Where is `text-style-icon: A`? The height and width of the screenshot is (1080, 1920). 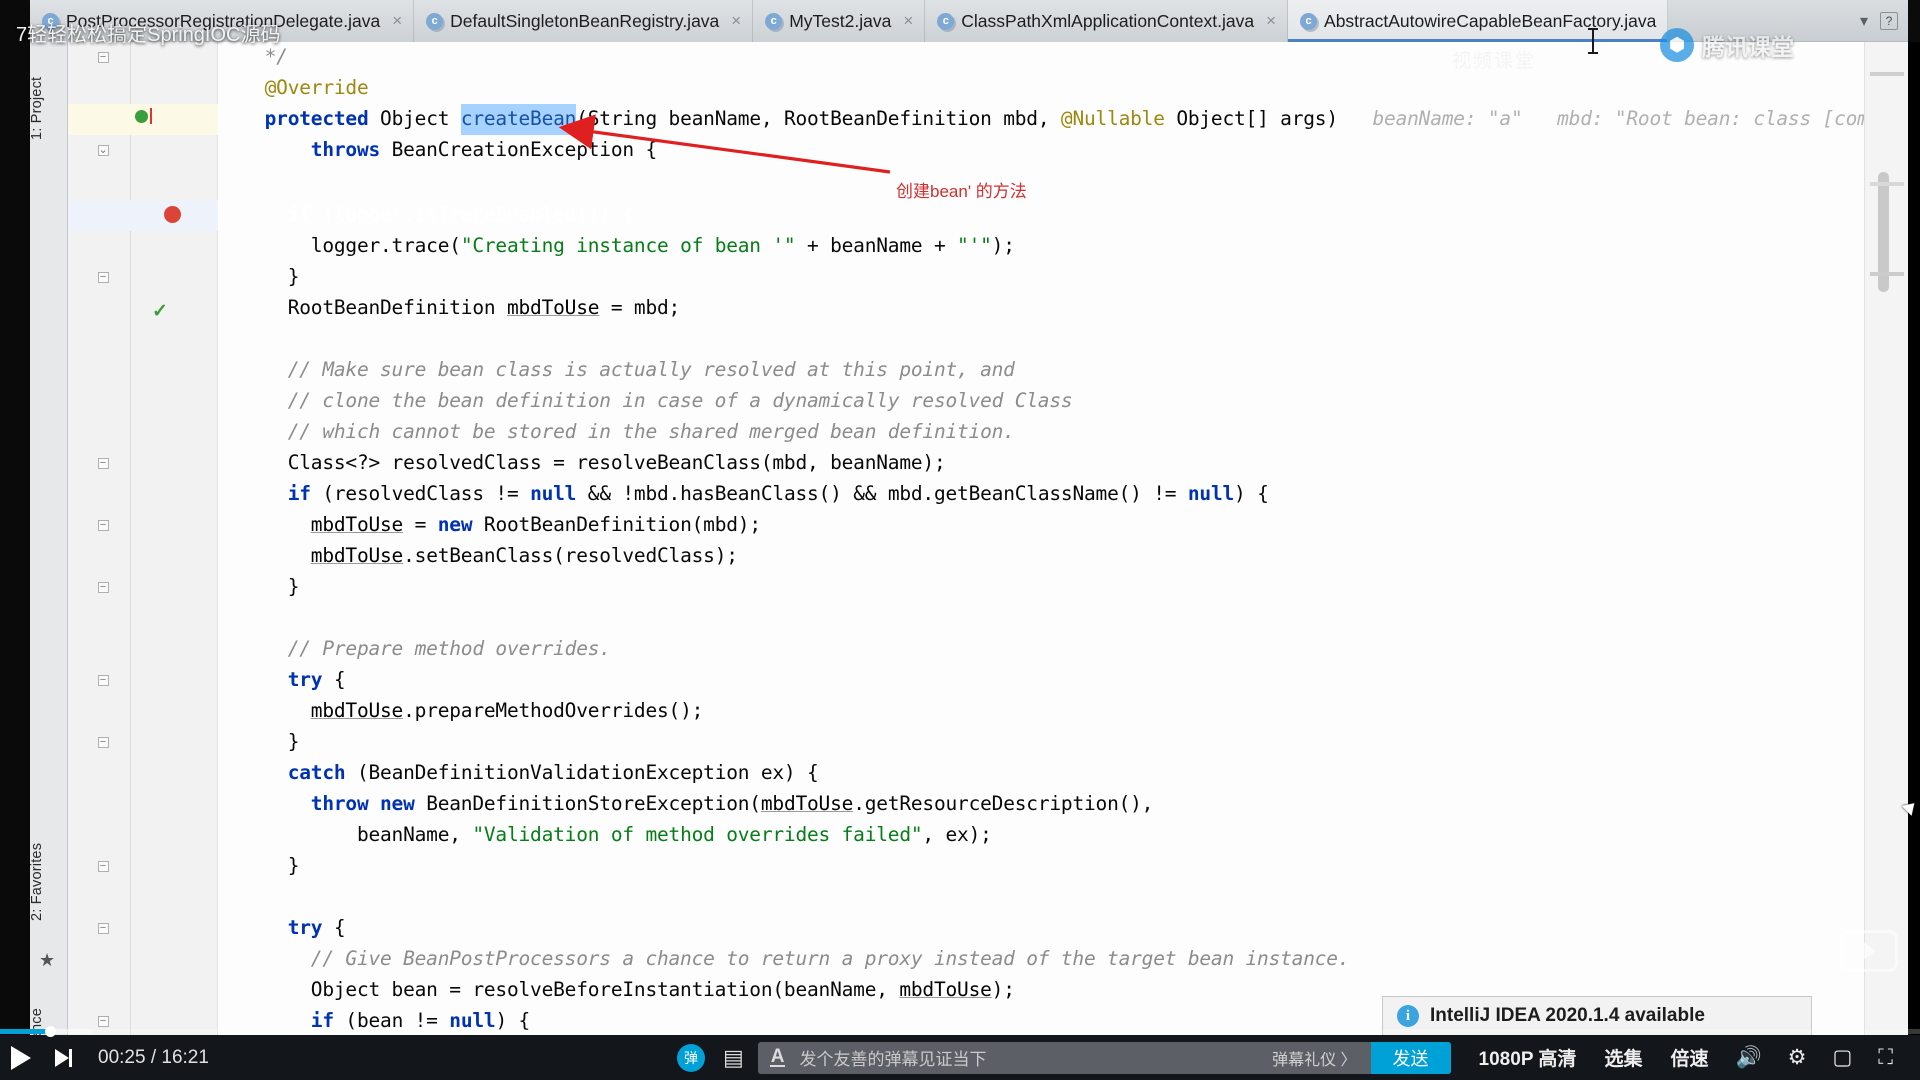
text-style-icon: A is located at coordinates (777, 1057).